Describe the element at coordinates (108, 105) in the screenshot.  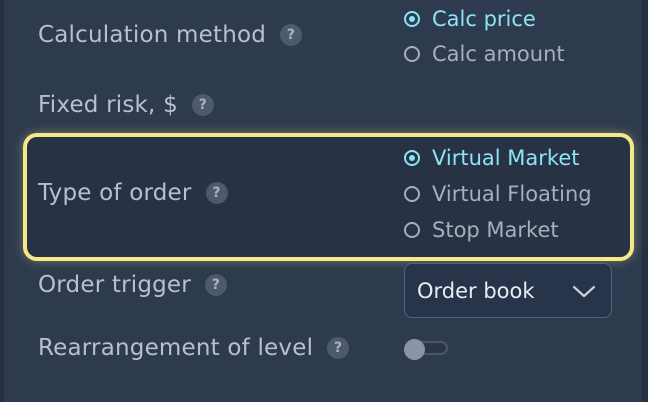
I see `fixed-risk-label: Fixed risk, $` at that location.